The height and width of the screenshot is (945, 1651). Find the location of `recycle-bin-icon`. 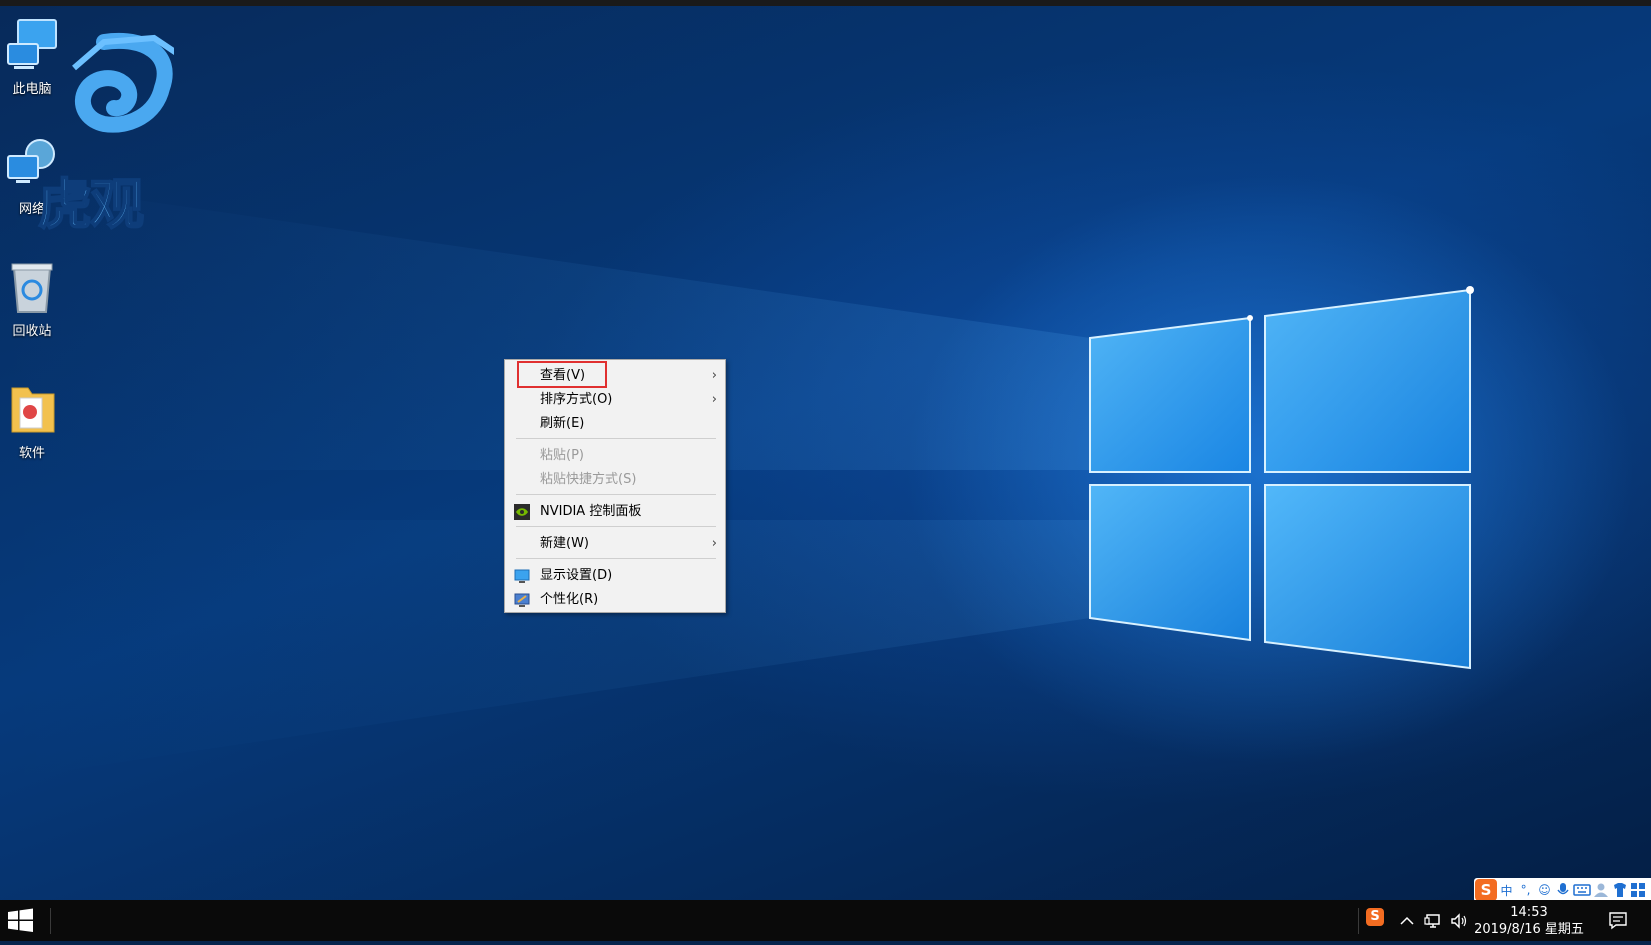

recycle-bin-icon is located at coordinates (32, 288).